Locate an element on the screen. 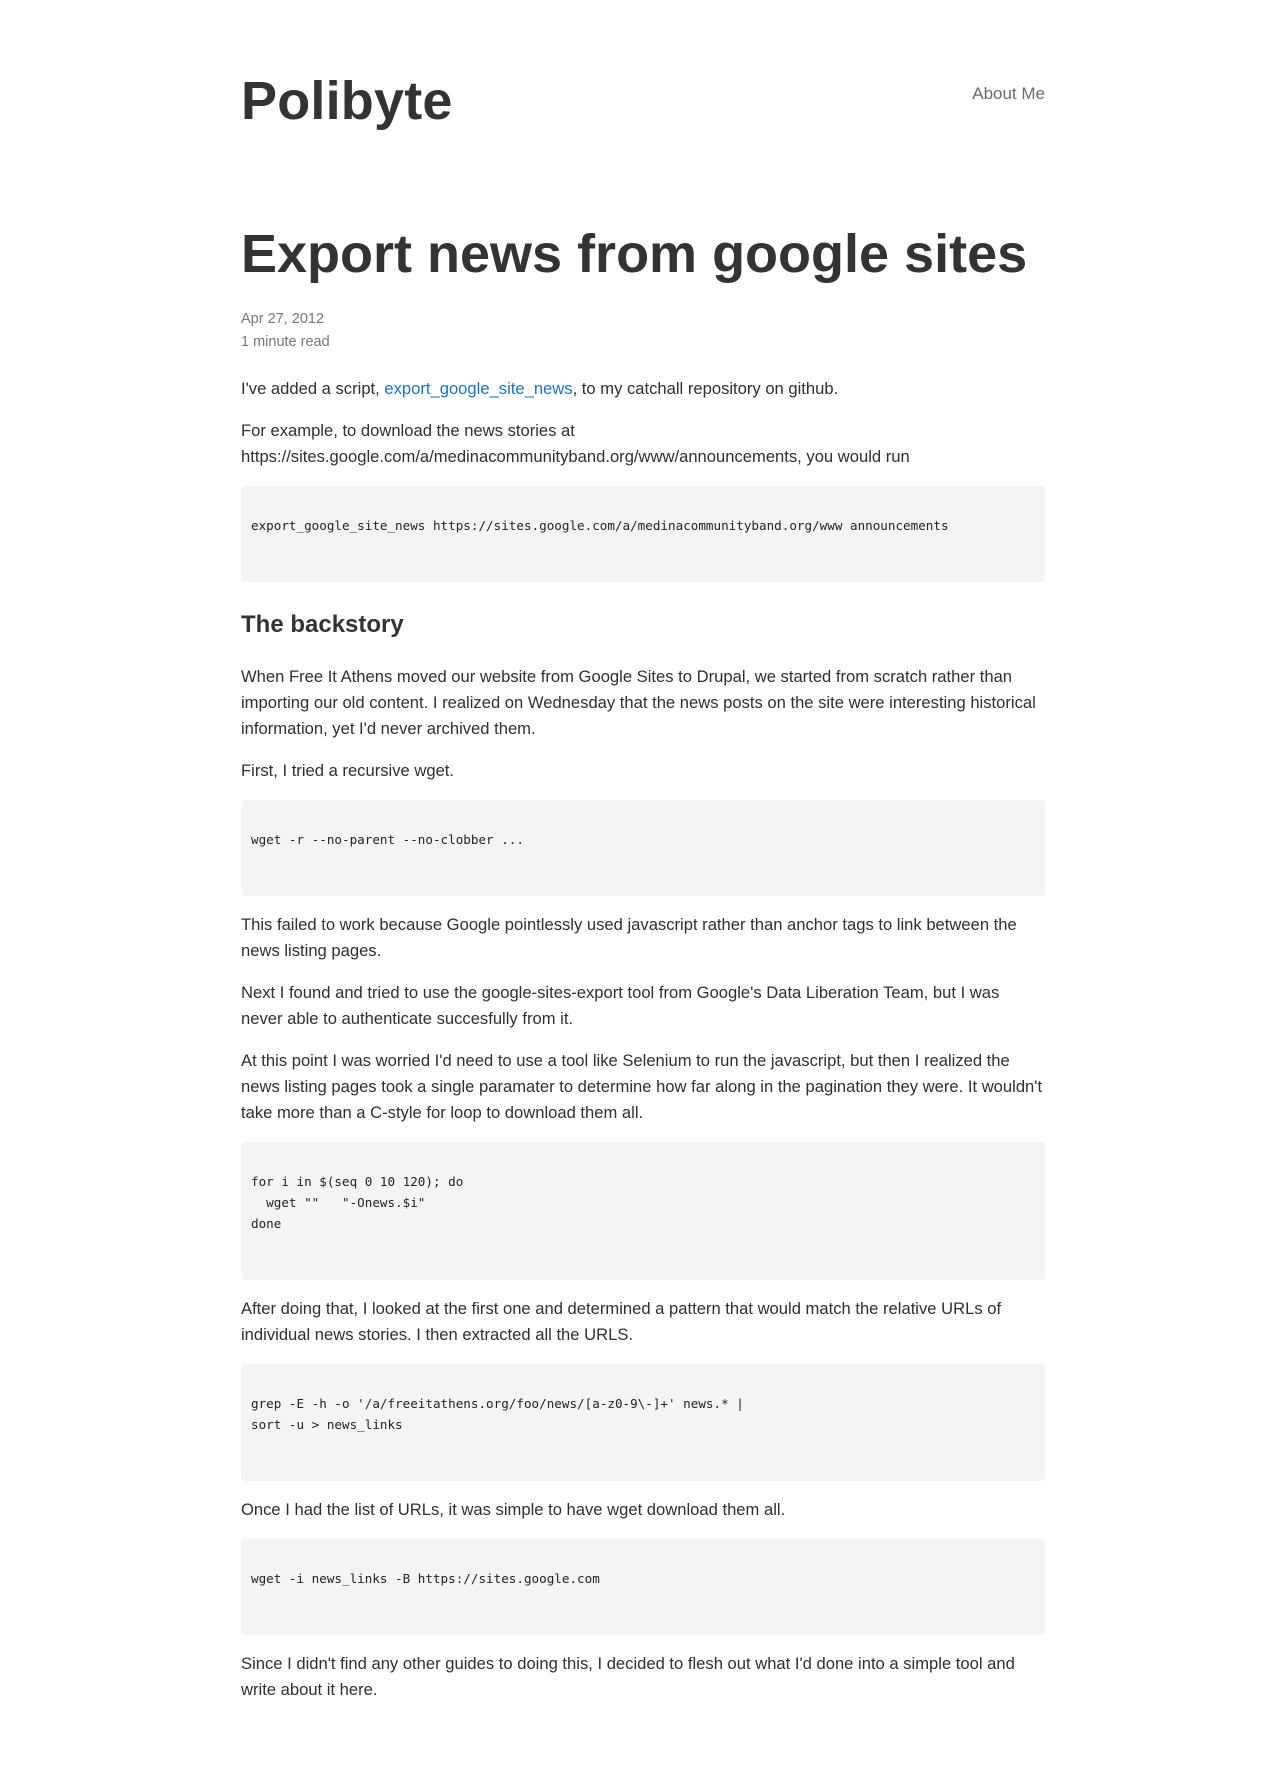  intro-text-after: , to my catchall repository on github. is located at coordinates (705, 388).